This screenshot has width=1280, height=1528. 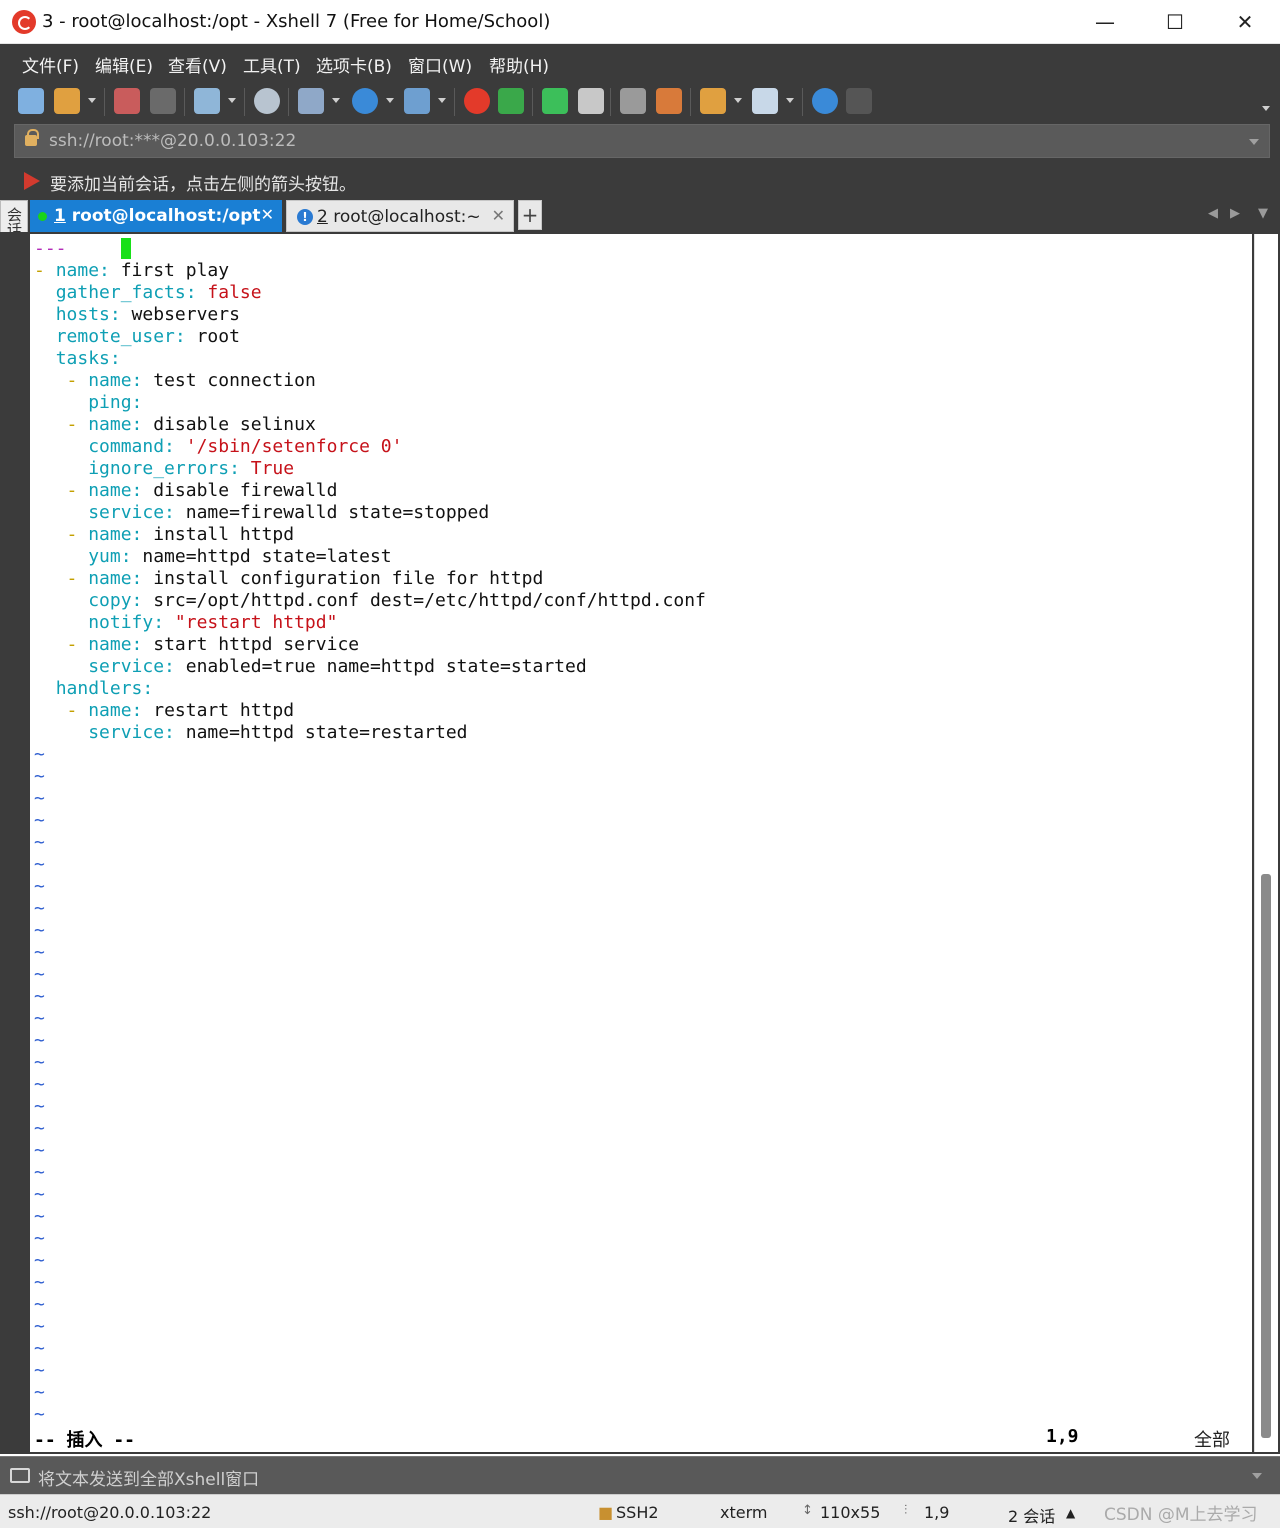 What do you see at coordinates (354, 64) in the screenshot?
I see `menu-tabs: 选项卡(B)` at bounding box center [354, 64].